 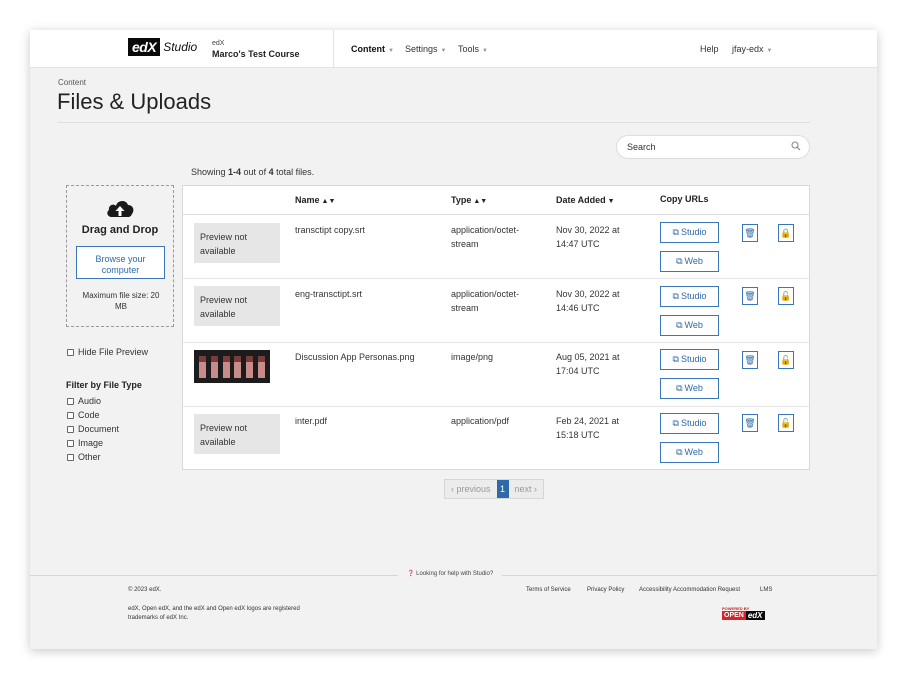 I want to click on nav-tools: Tools ▼, so click(x=473, y=49).